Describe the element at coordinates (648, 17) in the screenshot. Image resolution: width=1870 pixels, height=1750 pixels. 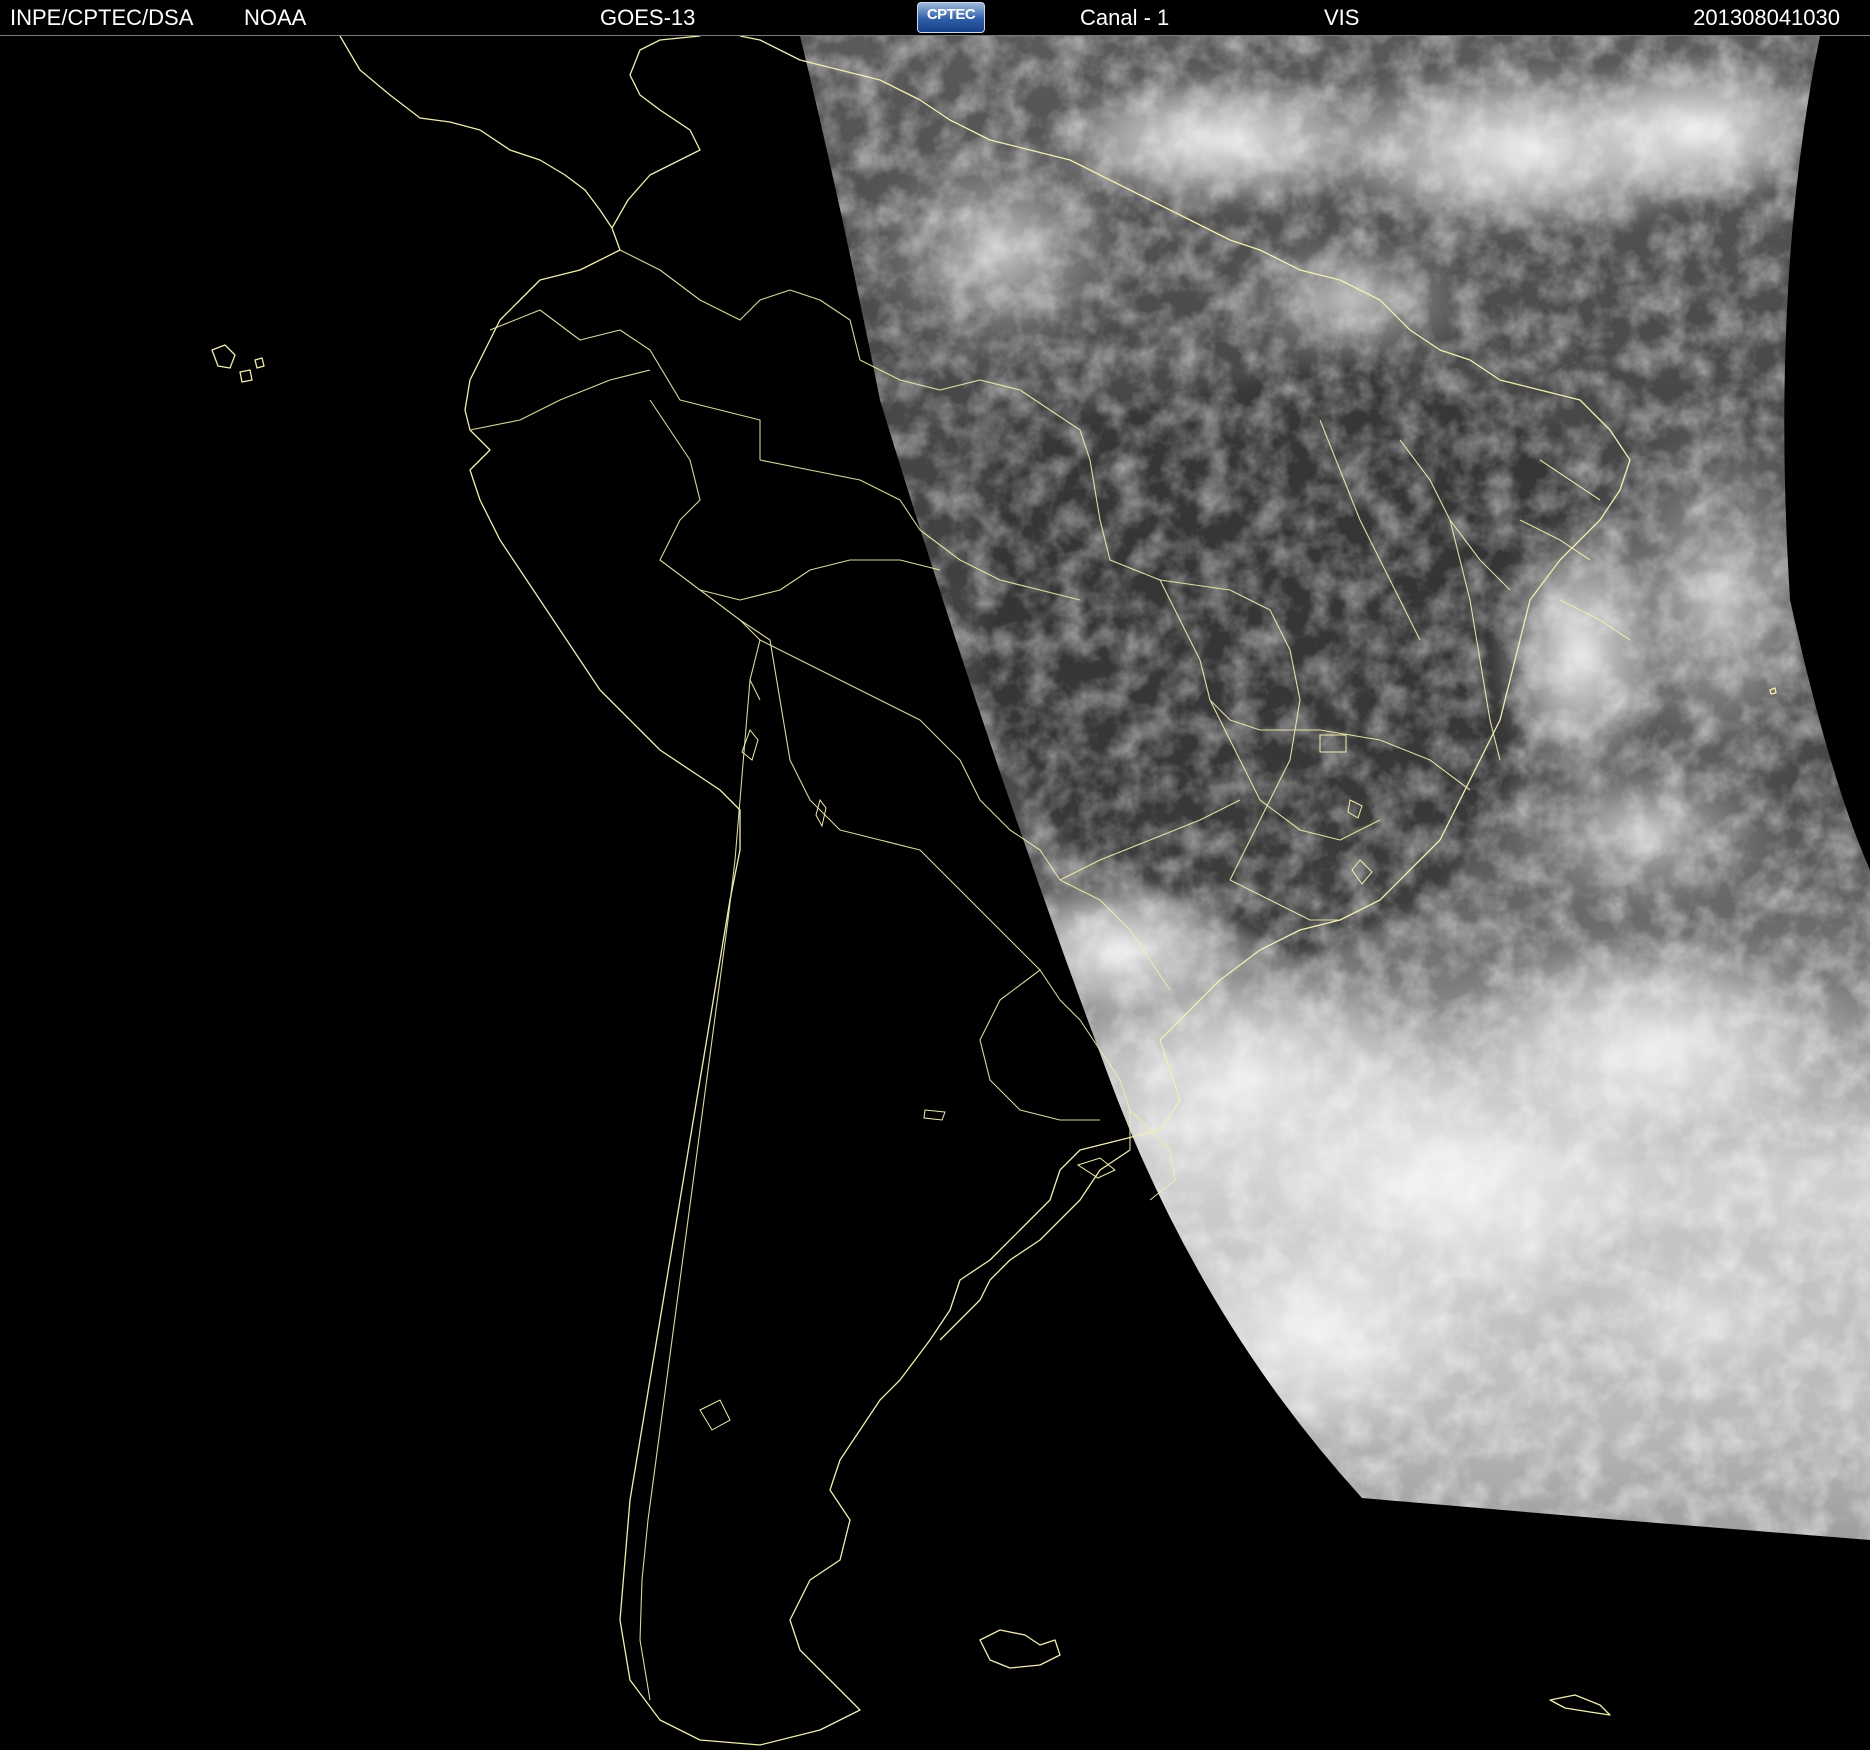
I see `satellite-label: GOES-13` at that location.